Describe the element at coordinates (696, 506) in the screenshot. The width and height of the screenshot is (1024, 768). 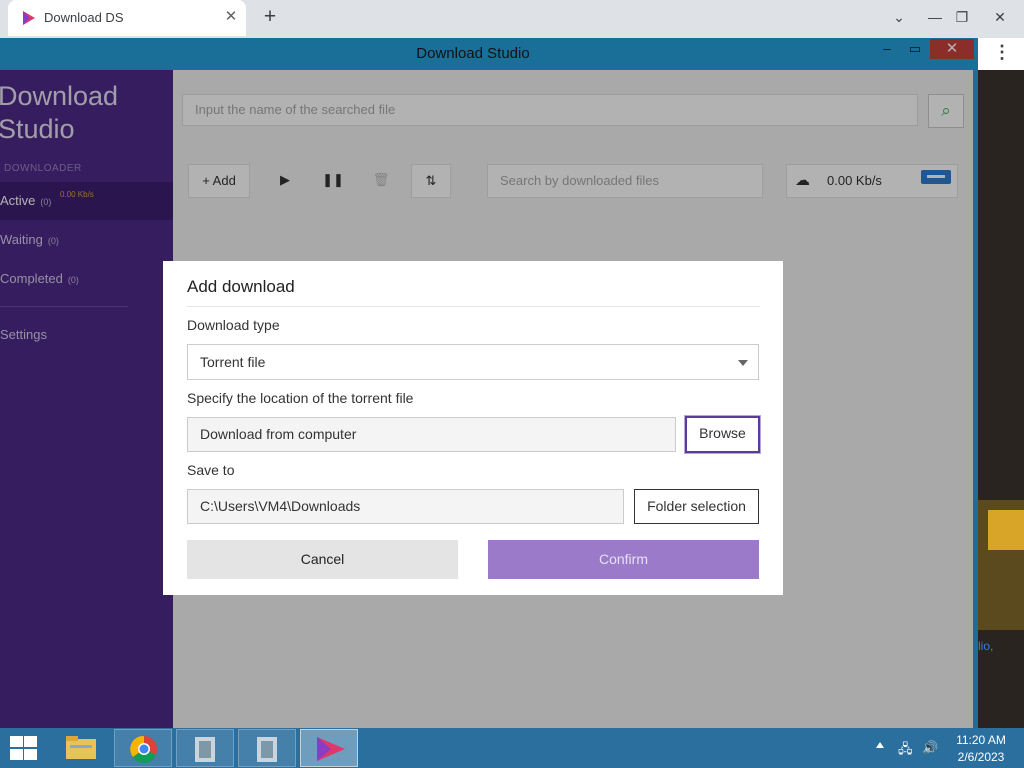
I see `folder-selection-button: Folder selection` at that location.